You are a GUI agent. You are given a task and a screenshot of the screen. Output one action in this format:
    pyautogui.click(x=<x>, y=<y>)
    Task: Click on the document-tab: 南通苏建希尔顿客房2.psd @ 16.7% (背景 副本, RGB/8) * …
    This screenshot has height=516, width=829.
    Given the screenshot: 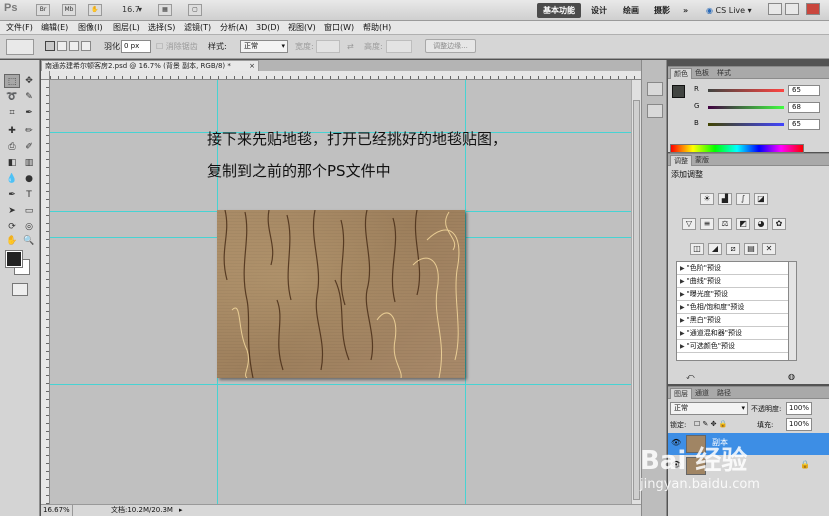 What is the action you would take?
    pyautogui.click(x=150, y=65)
    